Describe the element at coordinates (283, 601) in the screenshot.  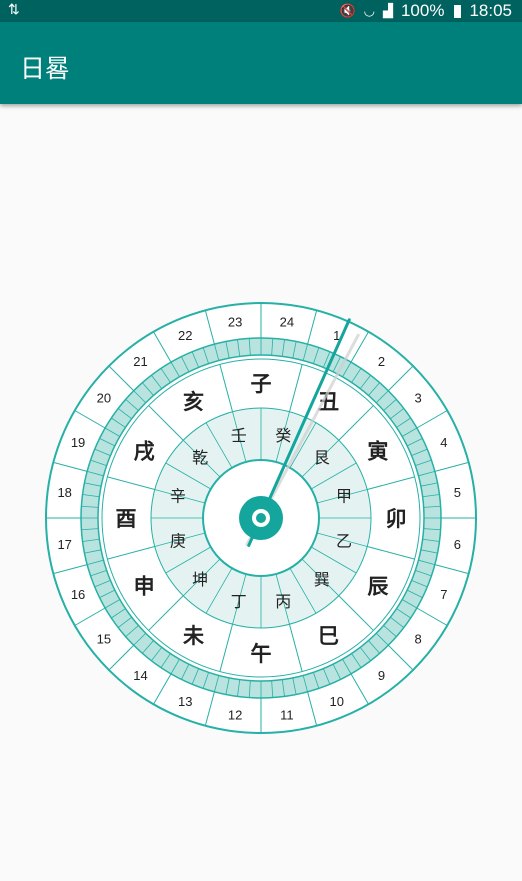
I see `stem-label: 丙` at that location.